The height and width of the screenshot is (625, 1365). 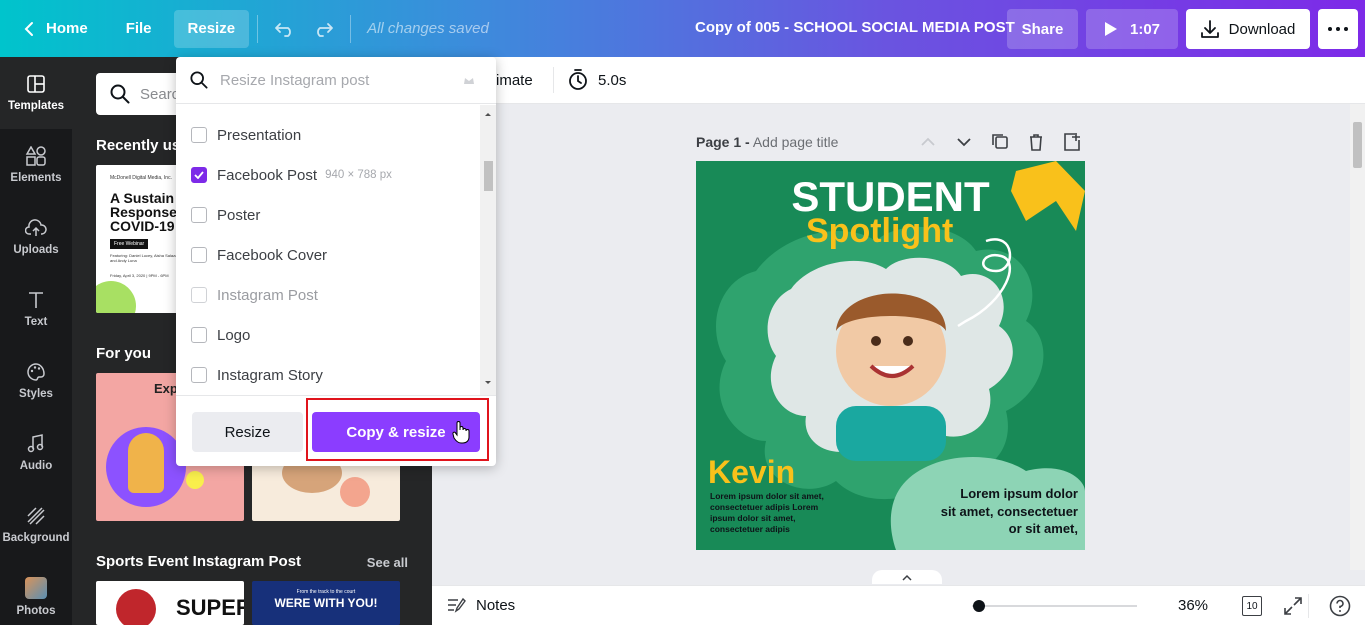 I want to click on add-page-title: Add page title, so click(x=796, y=142).